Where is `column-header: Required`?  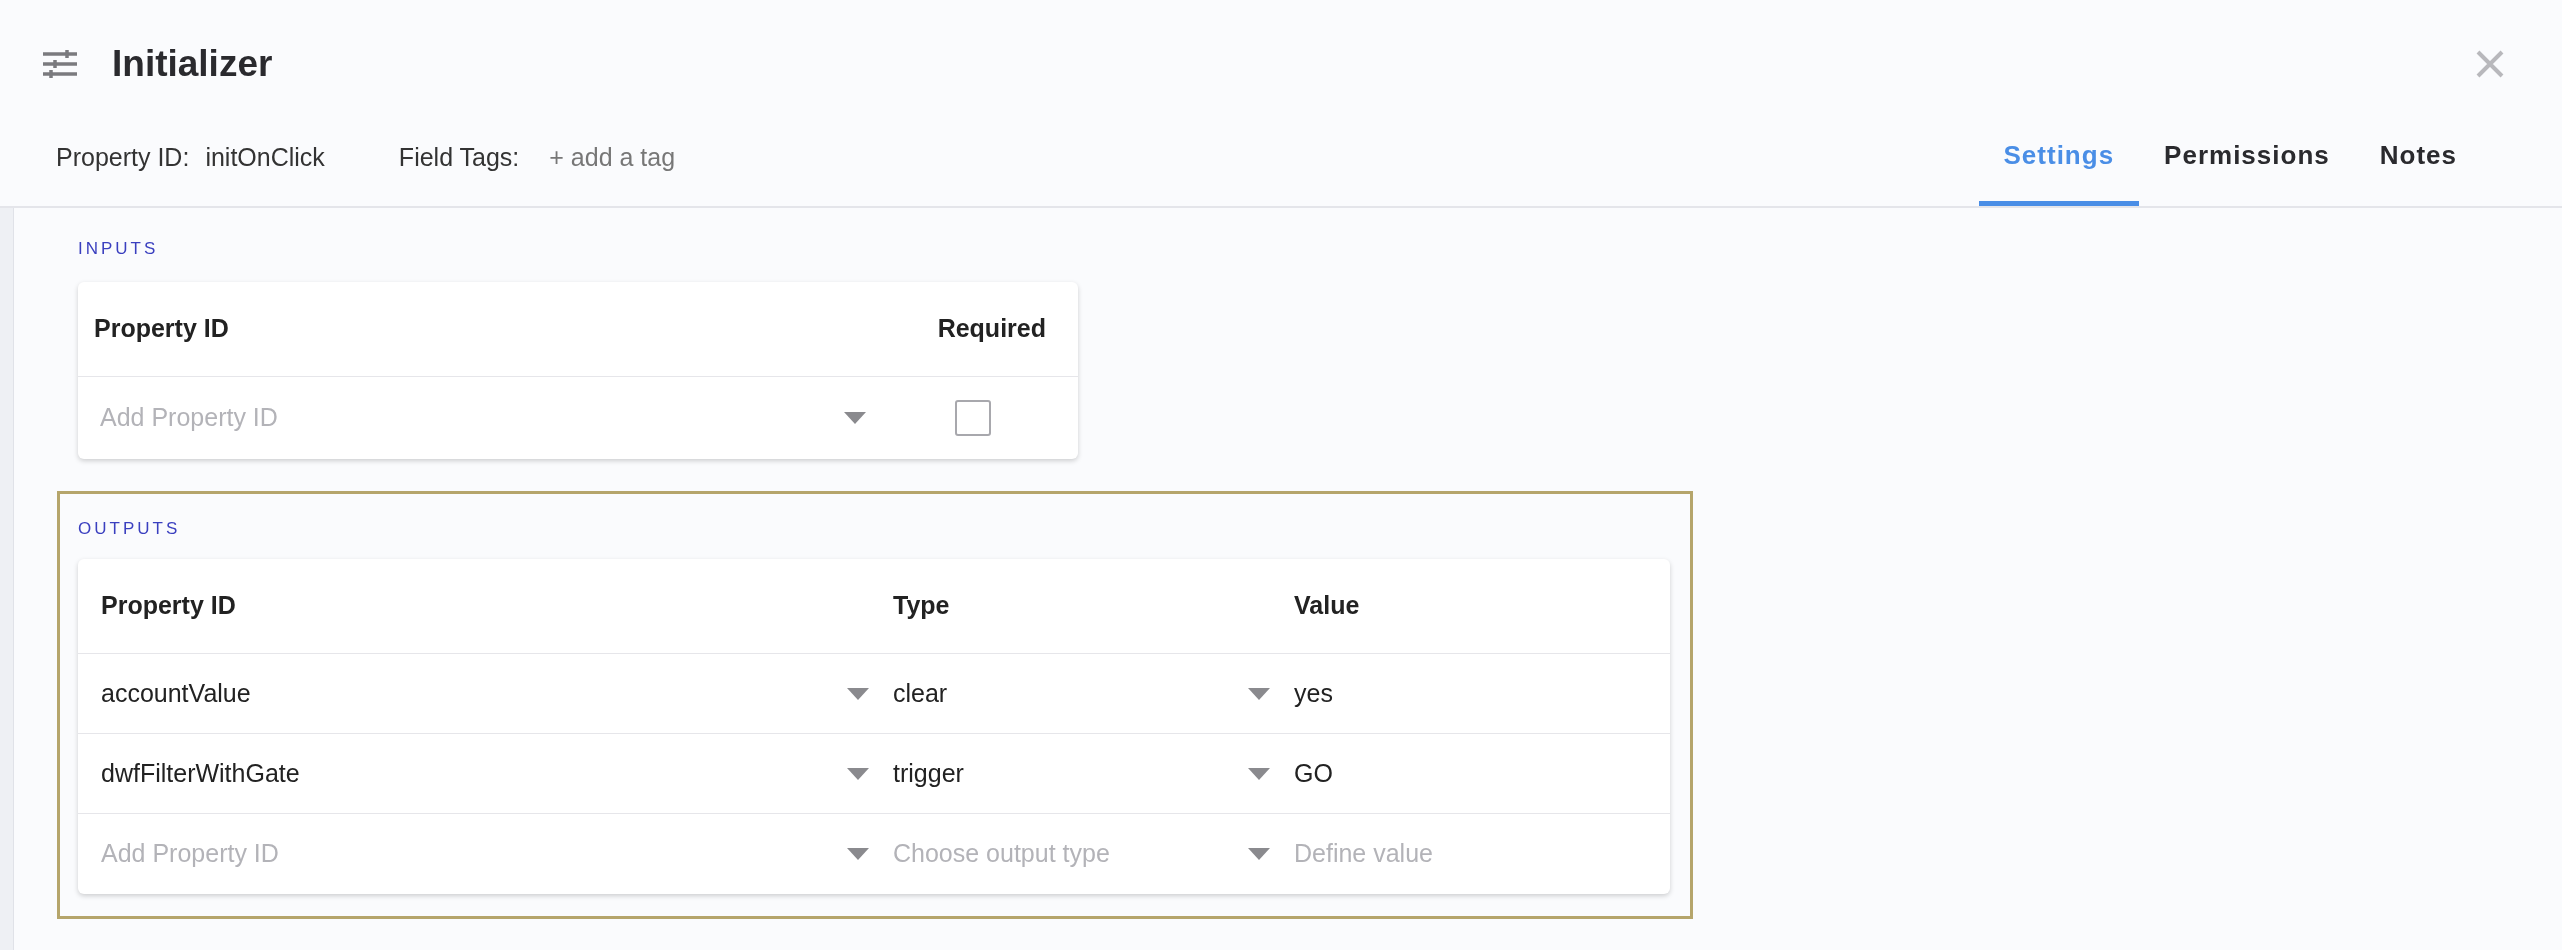 column-header: Required is located at coordinates (991, 328).